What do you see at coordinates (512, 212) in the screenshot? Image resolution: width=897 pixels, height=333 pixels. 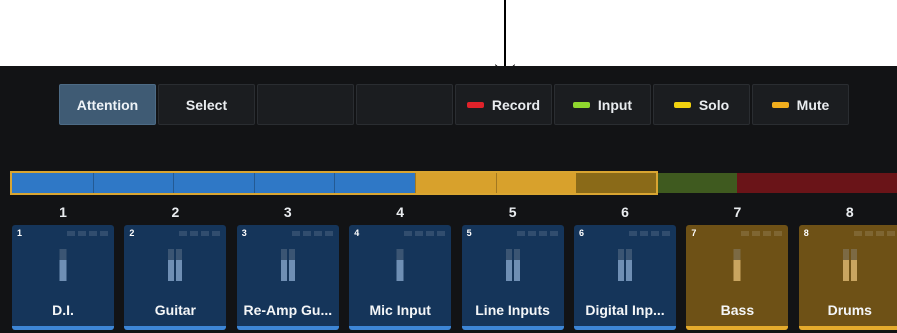 I see `channel-number: 5` at bounding box center [512, 212].